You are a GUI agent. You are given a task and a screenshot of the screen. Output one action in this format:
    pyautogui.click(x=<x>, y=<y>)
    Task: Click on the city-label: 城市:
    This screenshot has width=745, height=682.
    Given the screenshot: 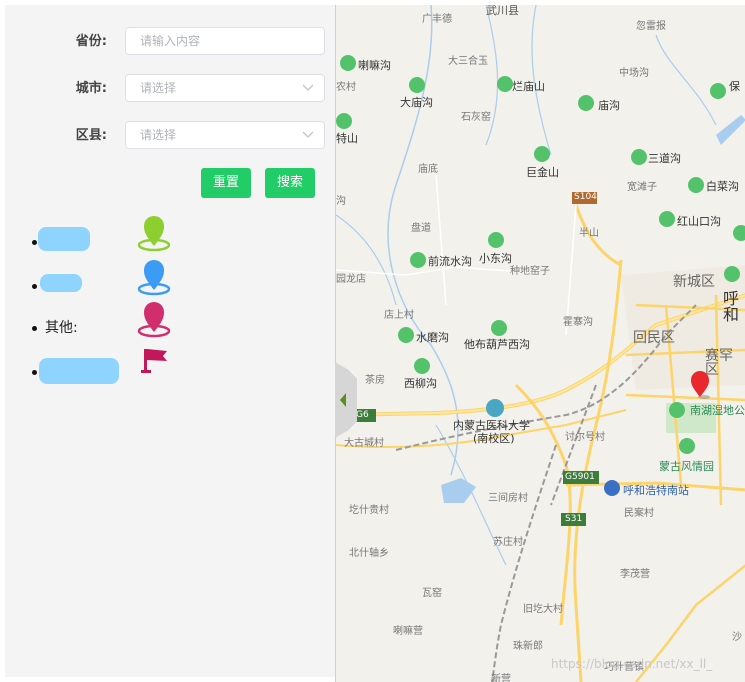 What is the action you would take?
    pyautogui.click(x=91, y=88)
    